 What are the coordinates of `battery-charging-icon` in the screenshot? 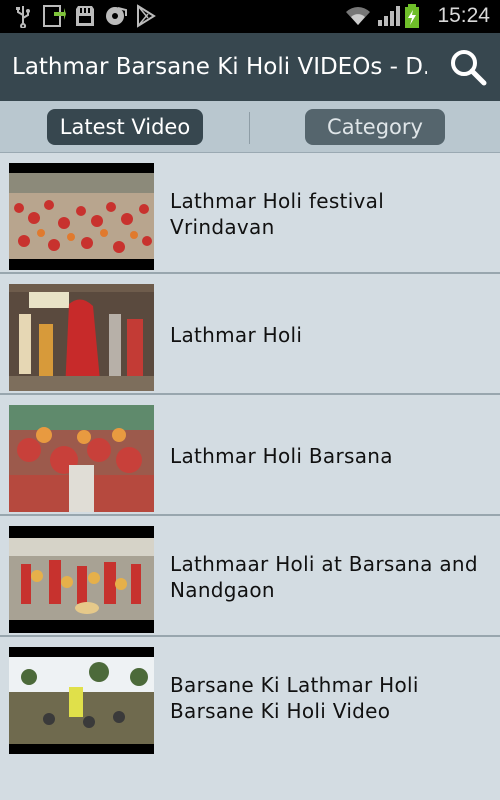 It's located at (412, 16).